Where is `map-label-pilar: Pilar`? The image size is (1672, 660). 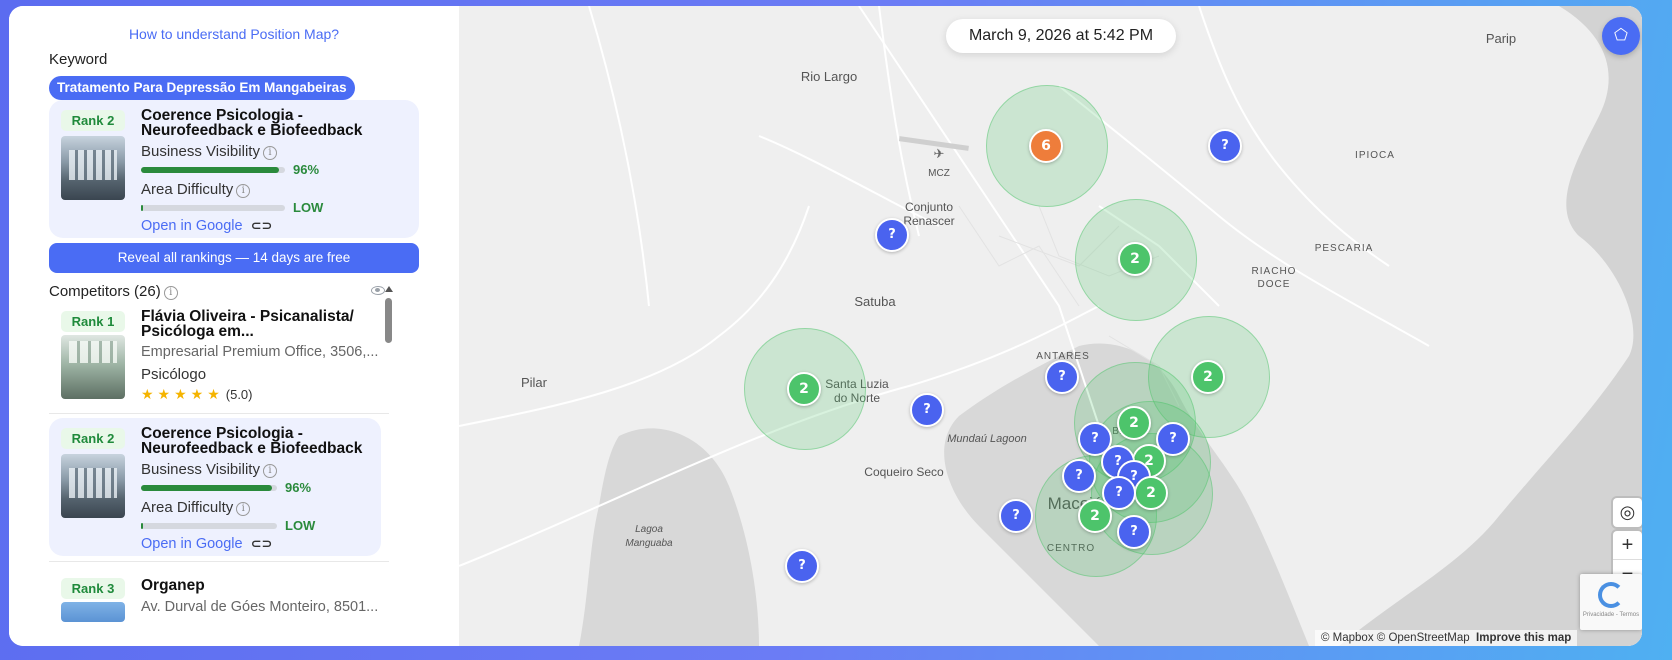 map-label-pilar: Pilar is located at coordinates (534, 382).